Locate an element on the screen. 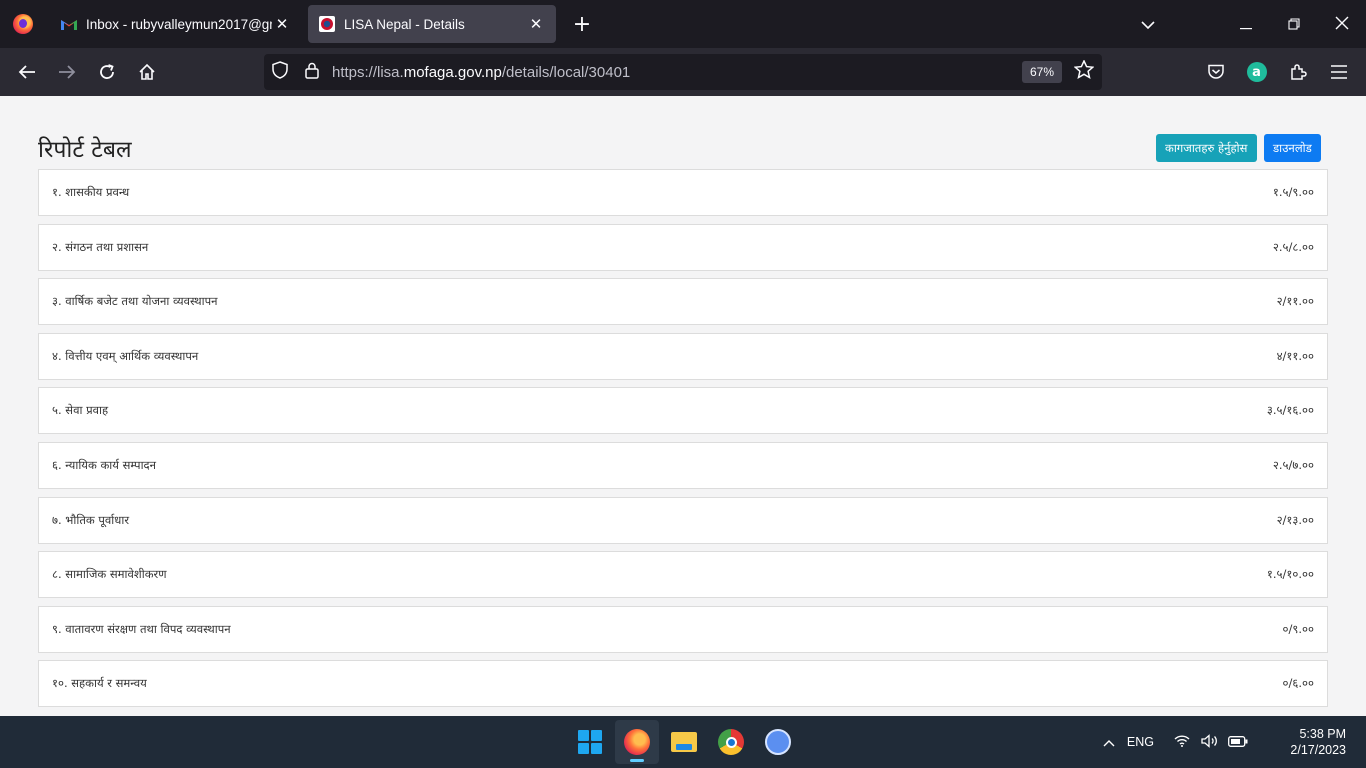 Image resolution: width=1366 pixels, height=768 pixels. clock: 5:38 PM 2/17/2023 is located at coordinates (1305, 742).